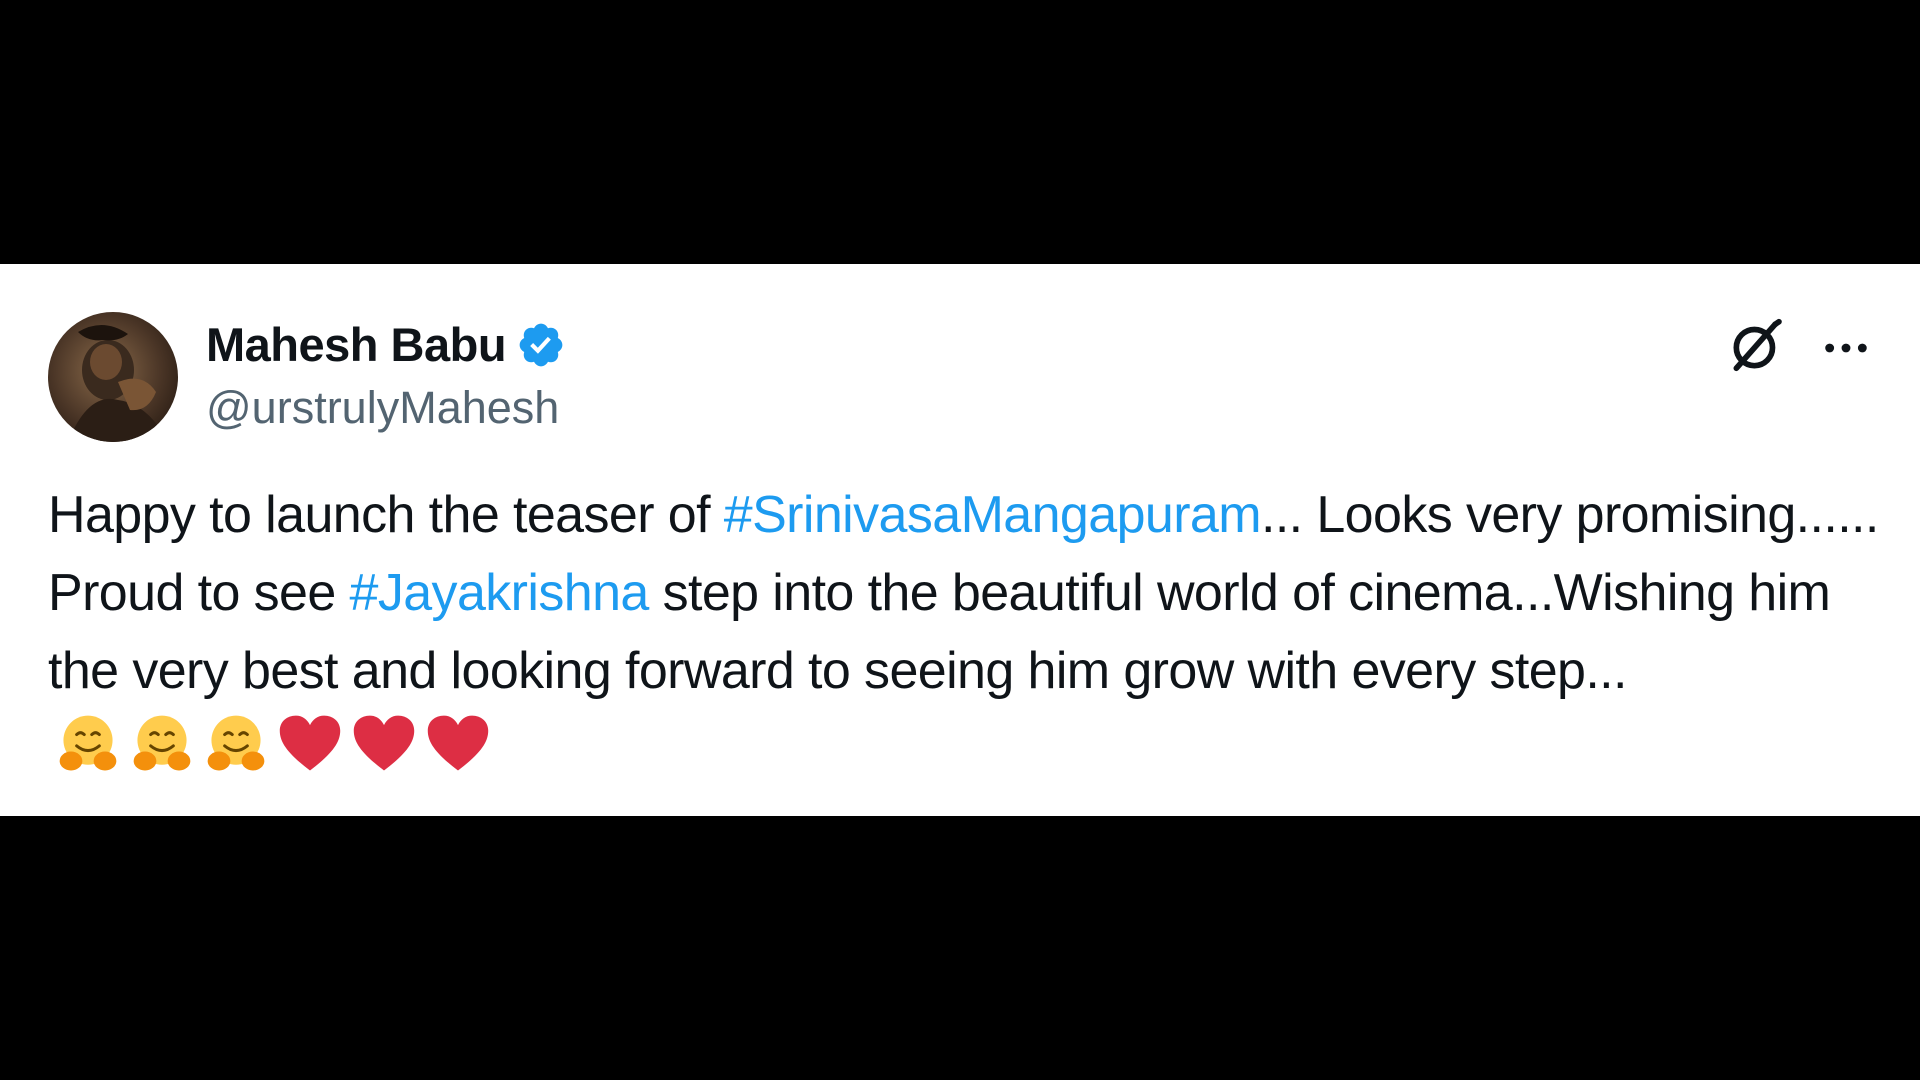 The width and height of the screenshot is (1920, 1080). I want to click on author-display-name: Mahesh Babu, so click(356, 345).